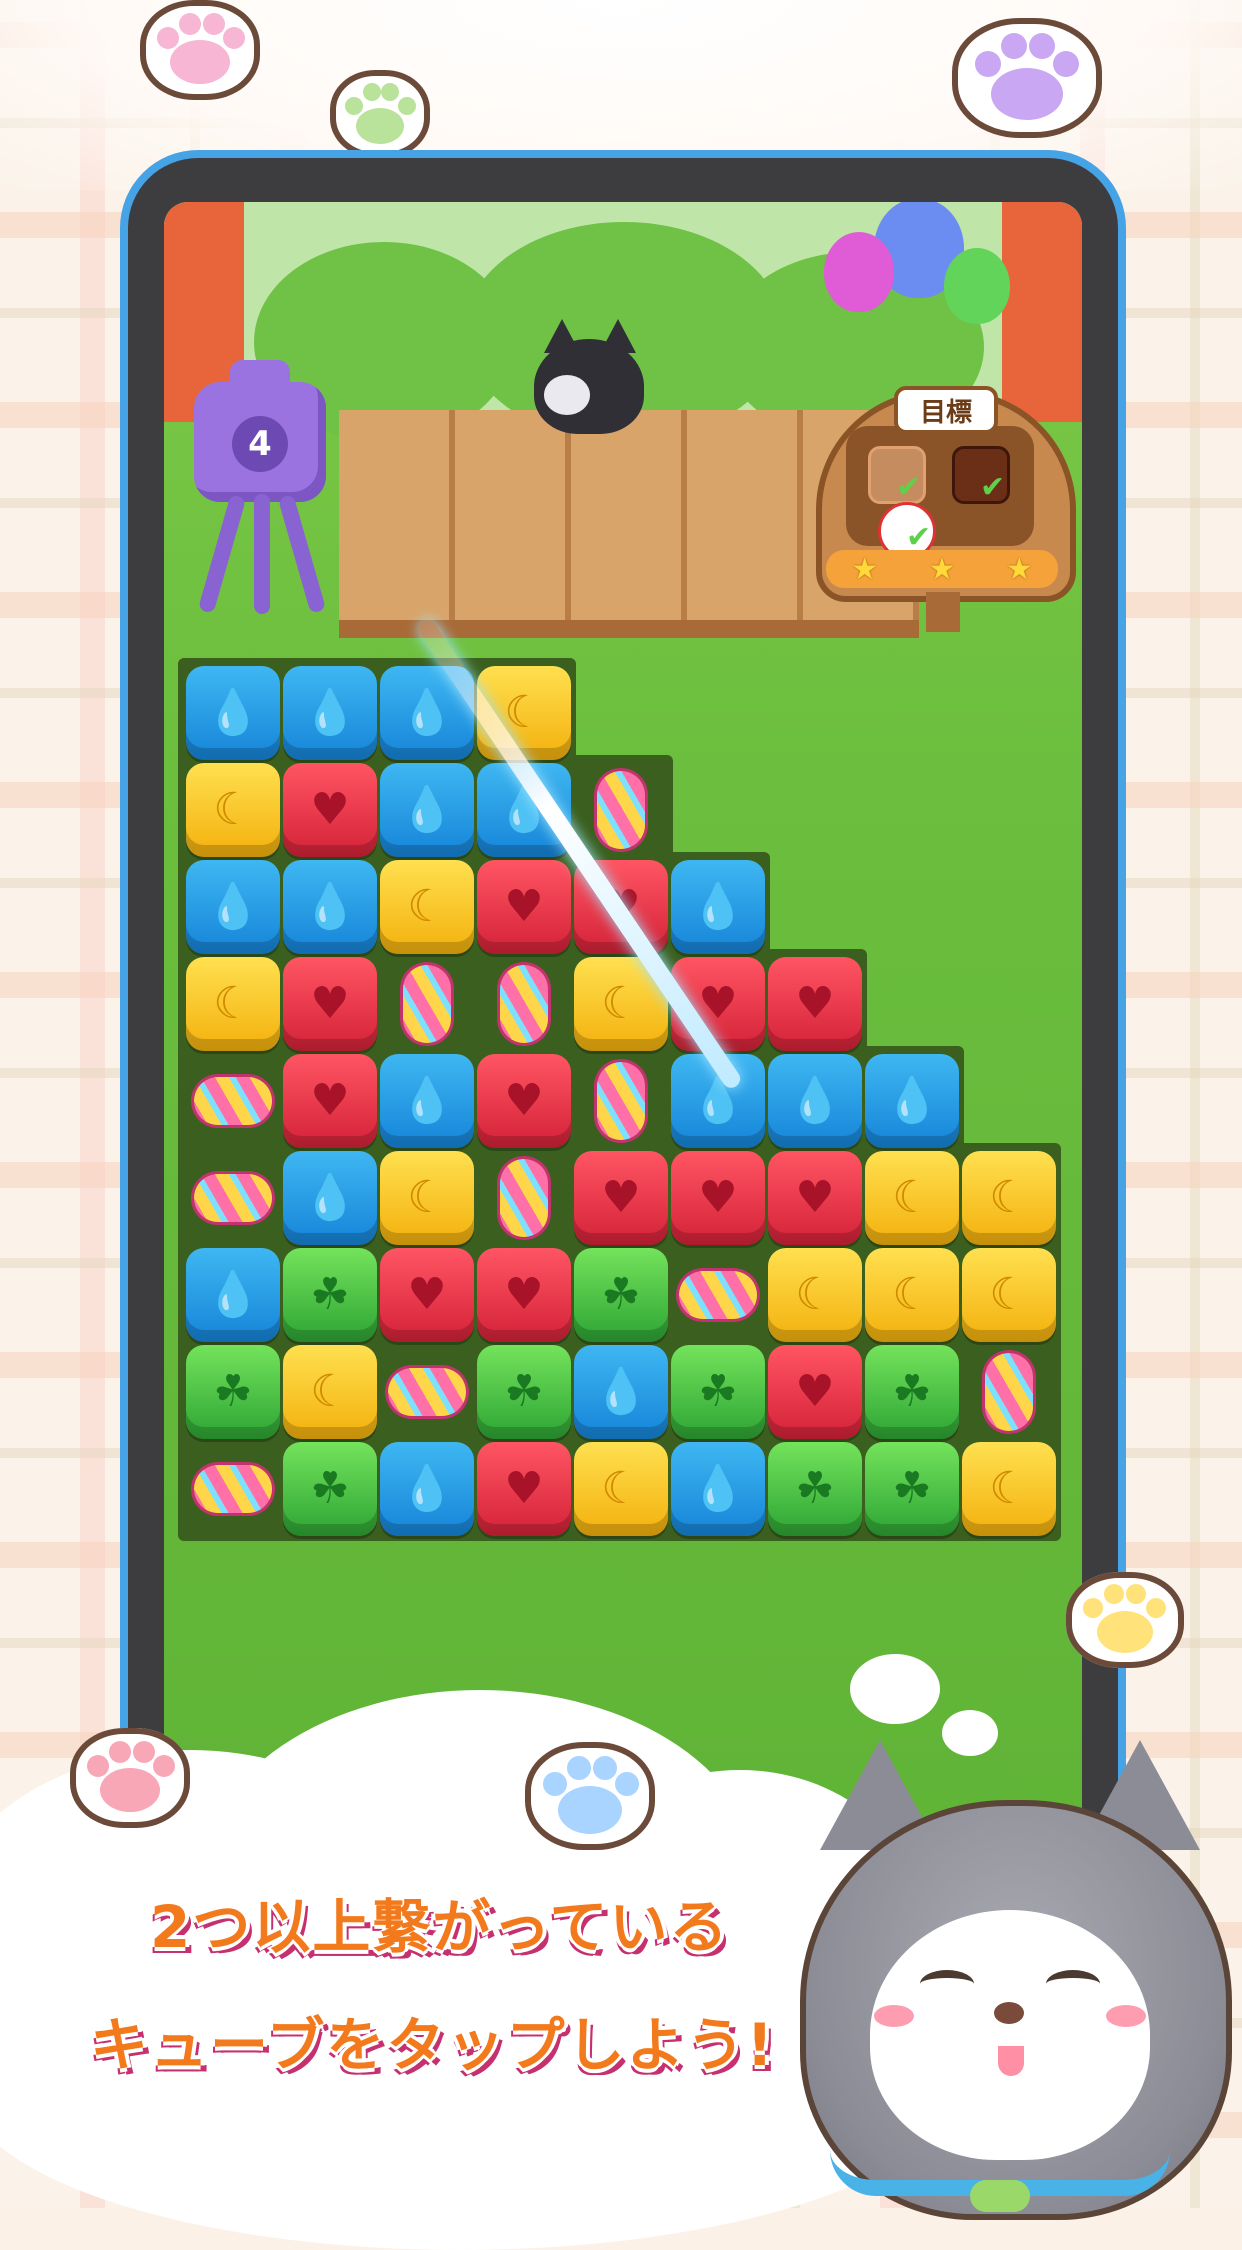 The width and height of the screenshot is (1242, 2250). Describe the element at coordinates (1019, 569) in the screenshot. I see `star-icon: ★` at that location.